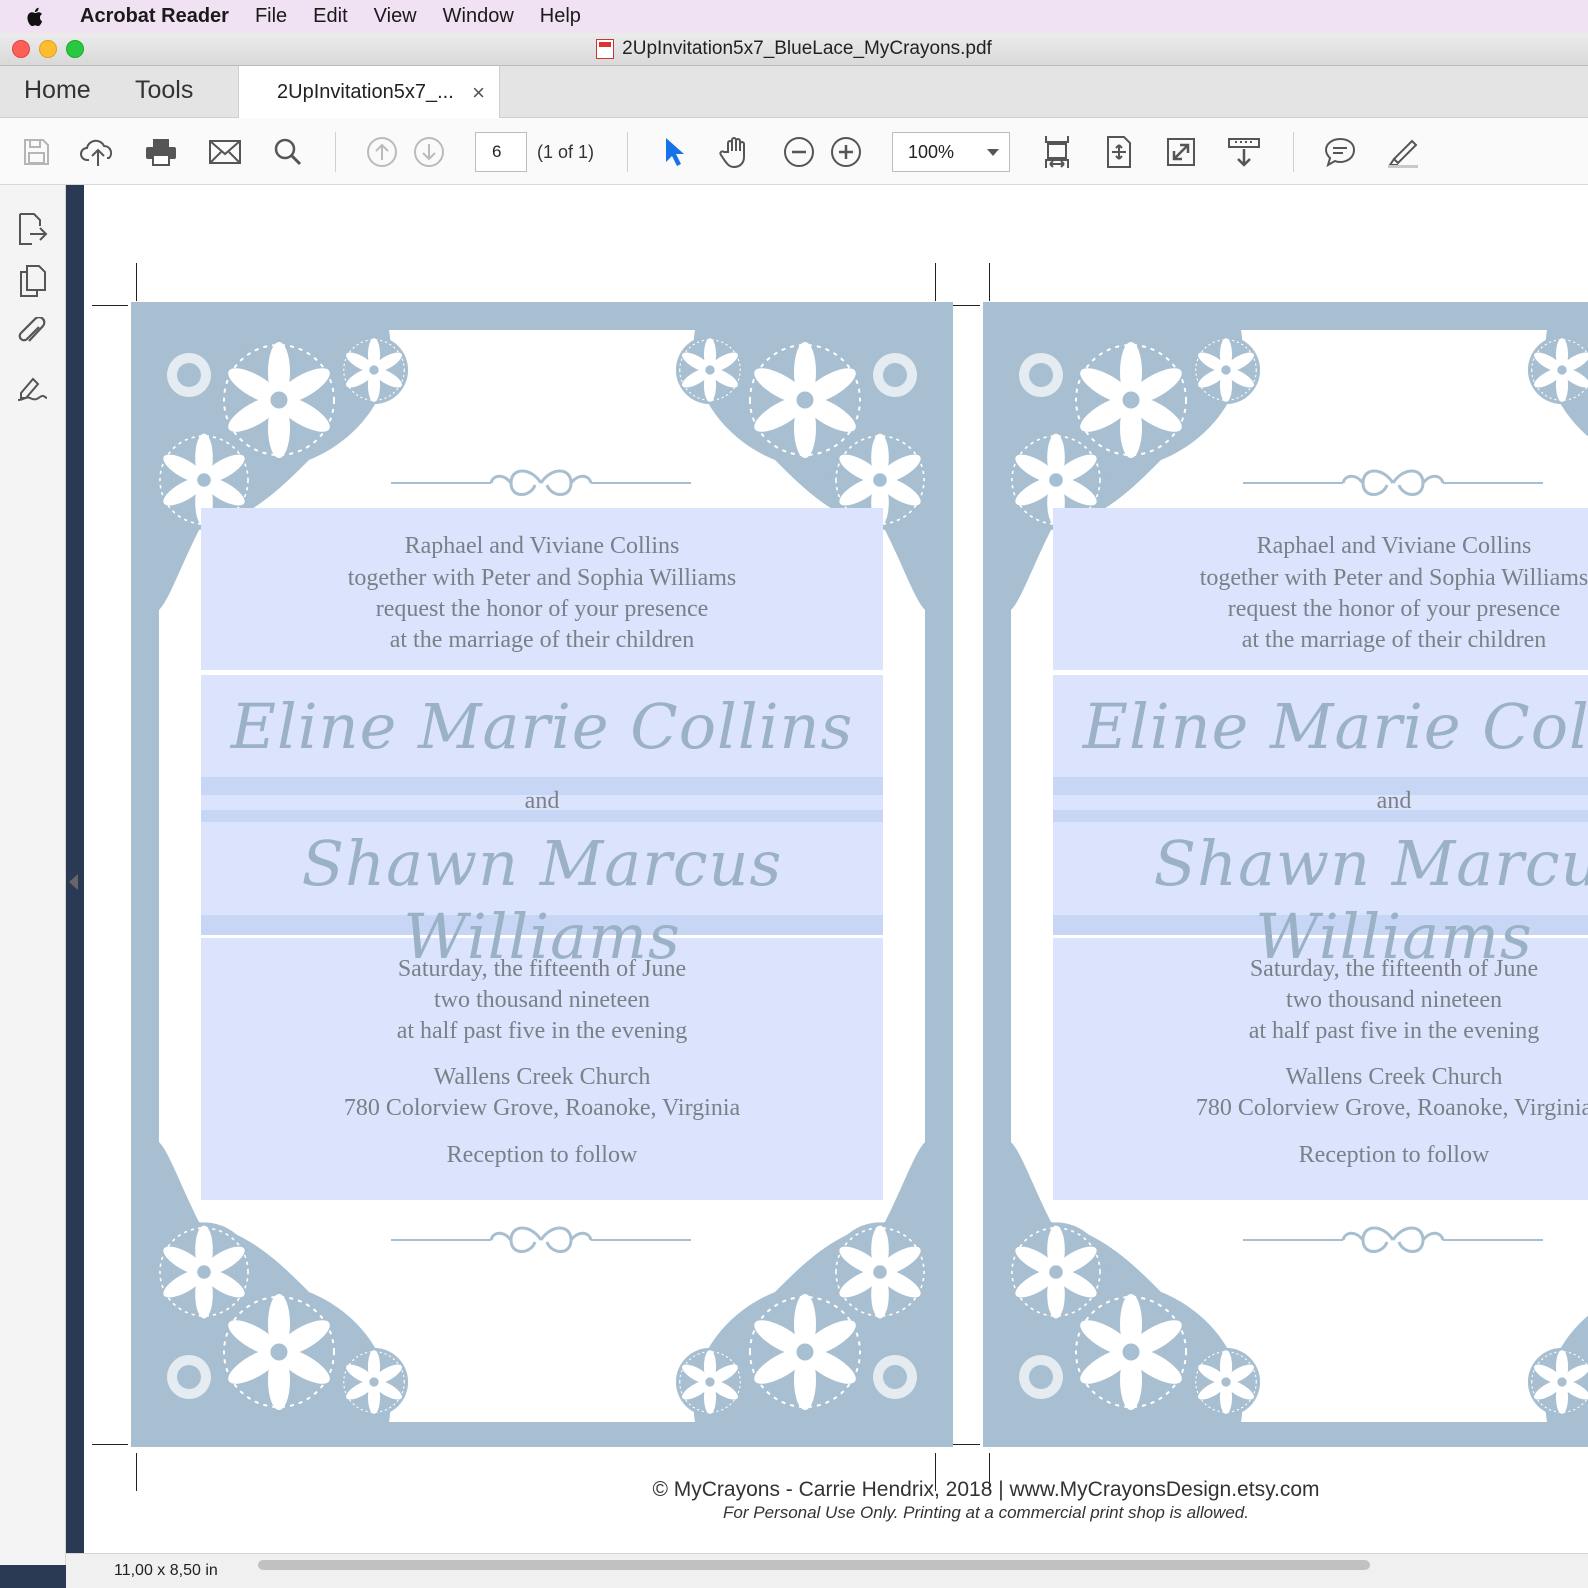 The image size is (1588, 1588). What do you see at coordinates (395, 16) in the screenshot?
I see `menu-view: View` at bounding box center [395, 16].